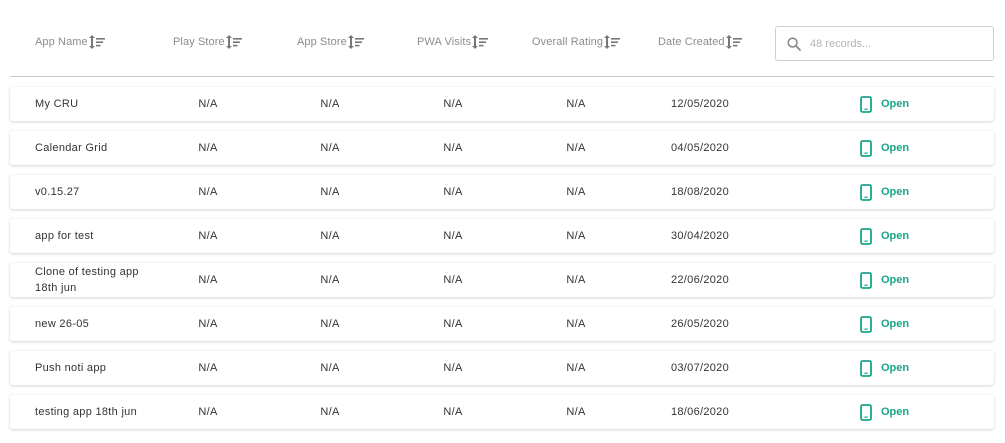 The width and height of the screenshot is (1005, 443). Describe the element at coordinates (700, 280) in the screenshot. I see `date-created-cell: 22/06/2020` at that location.